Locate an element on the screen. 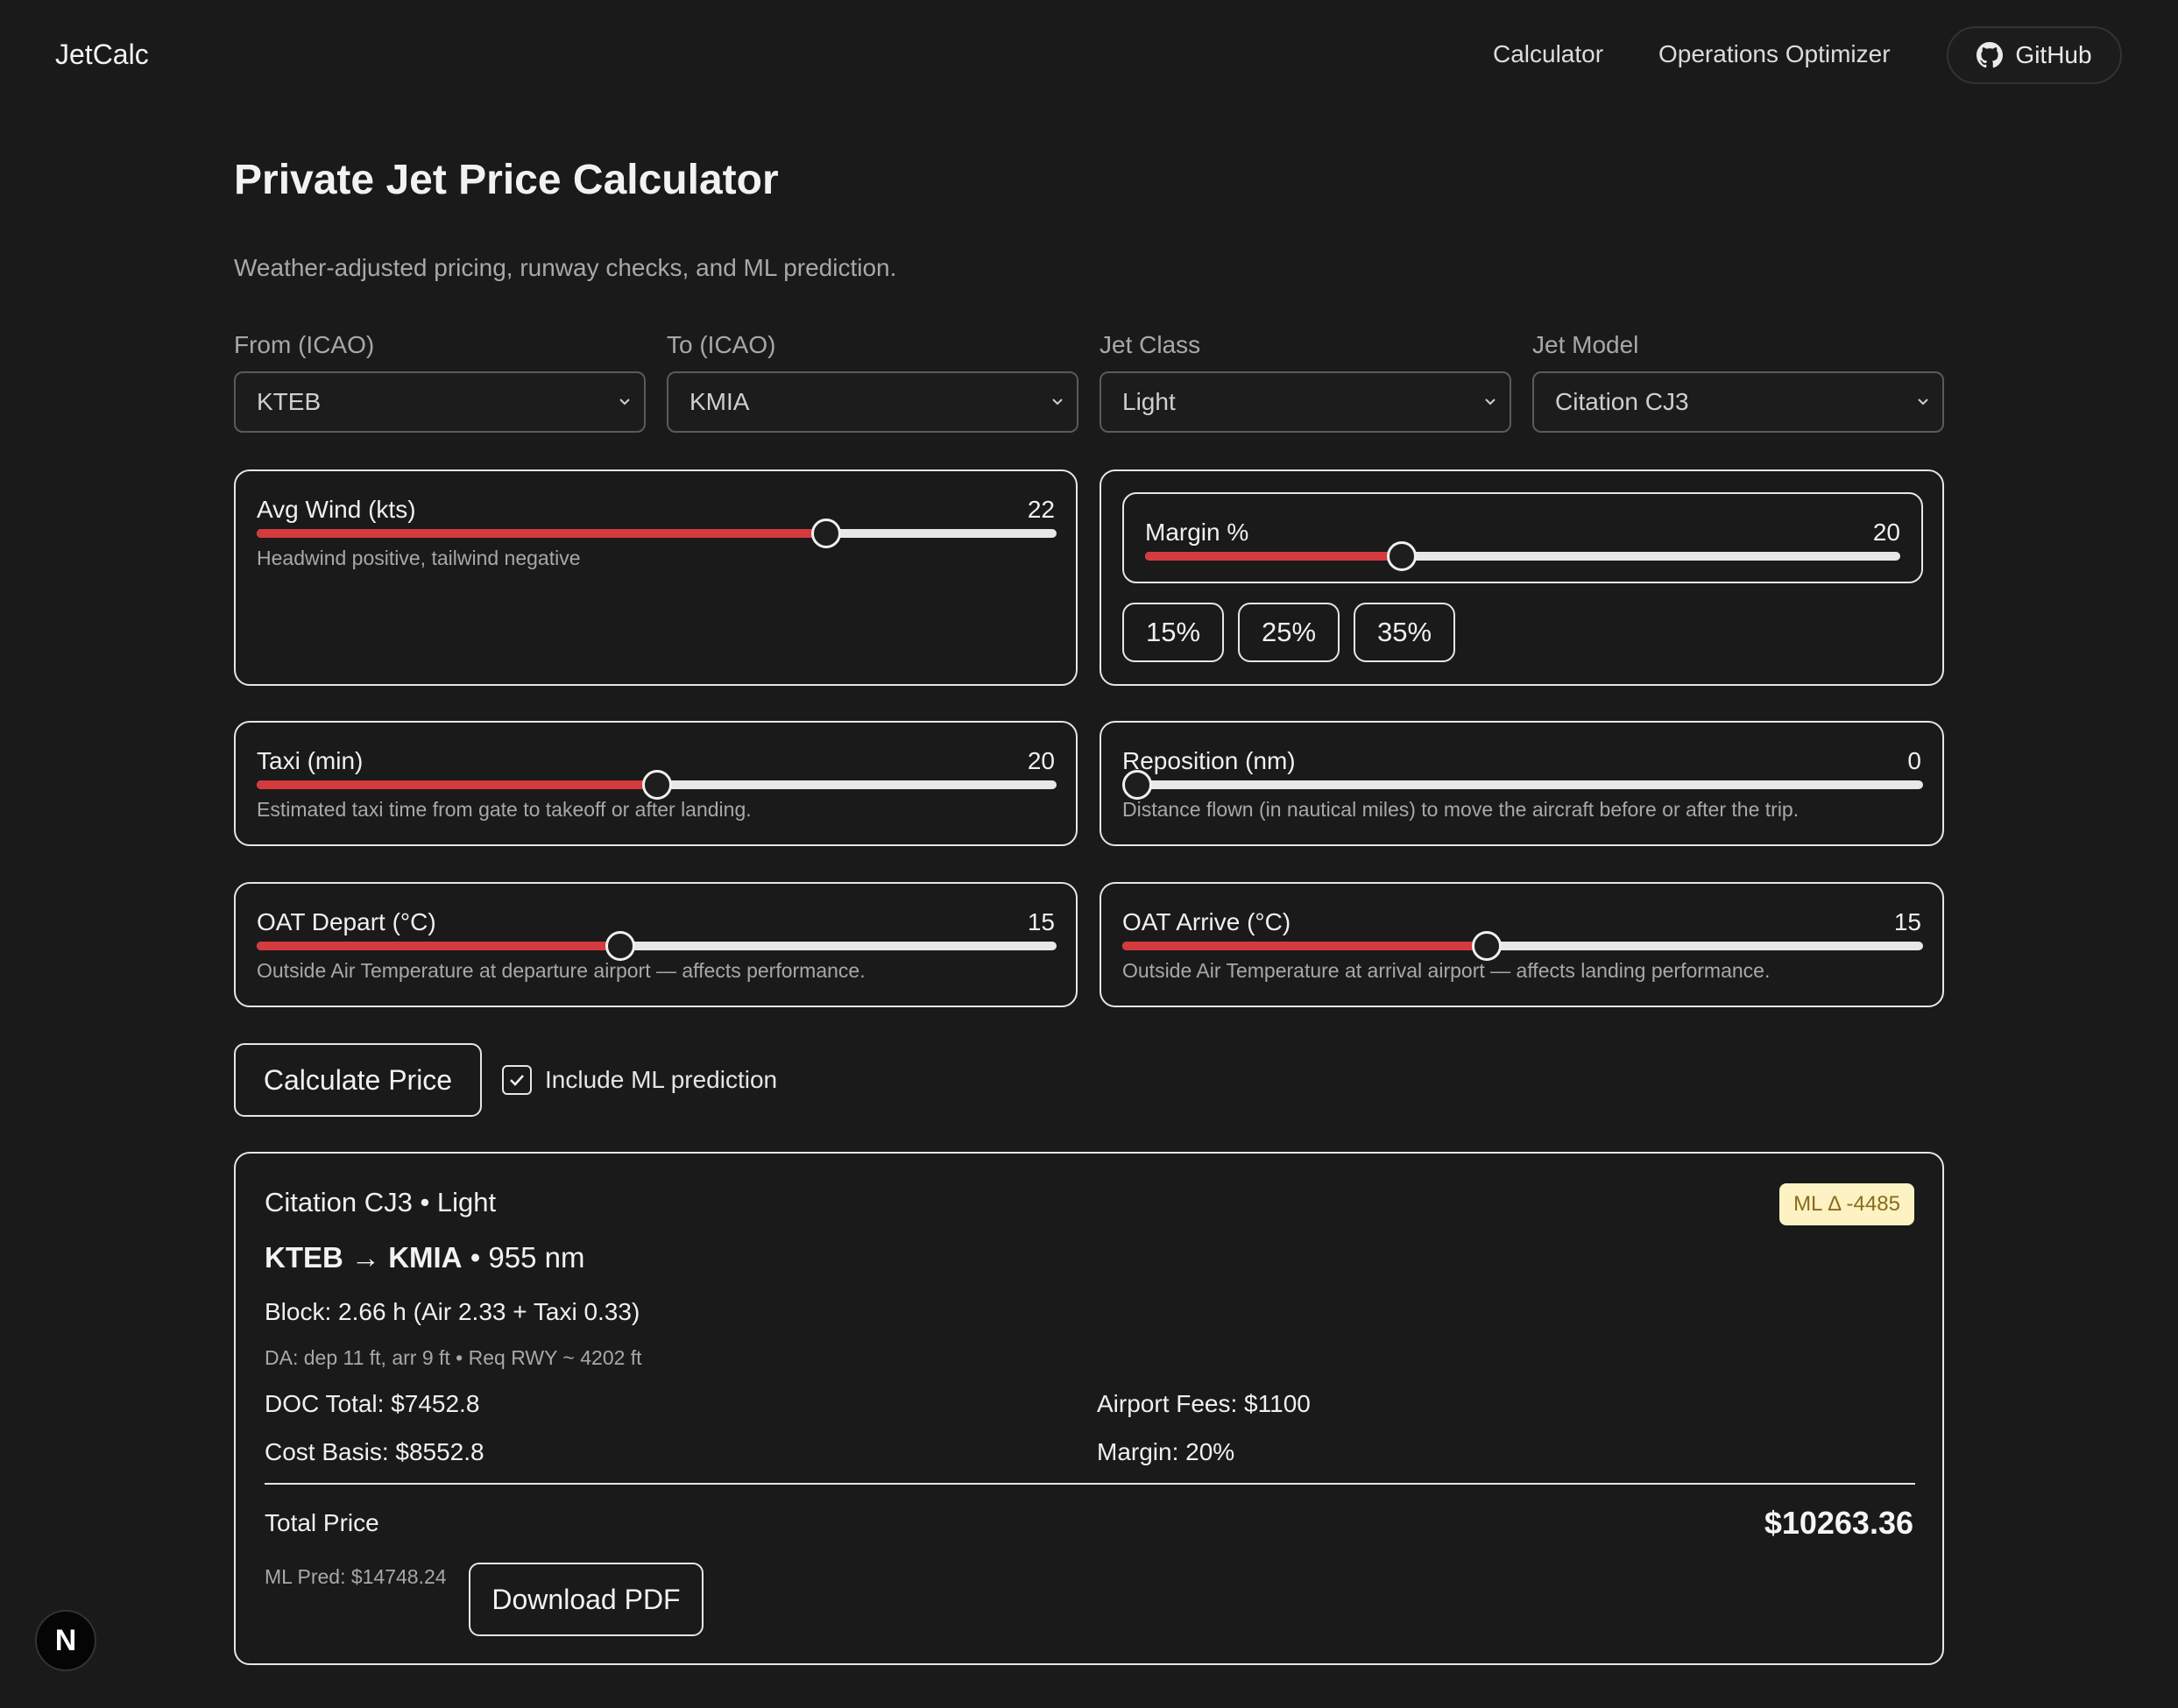 The width and height of the screenshot is (2178, 1708). calculate-price-button: Calculate Price is located at coordinates (358, 1080).